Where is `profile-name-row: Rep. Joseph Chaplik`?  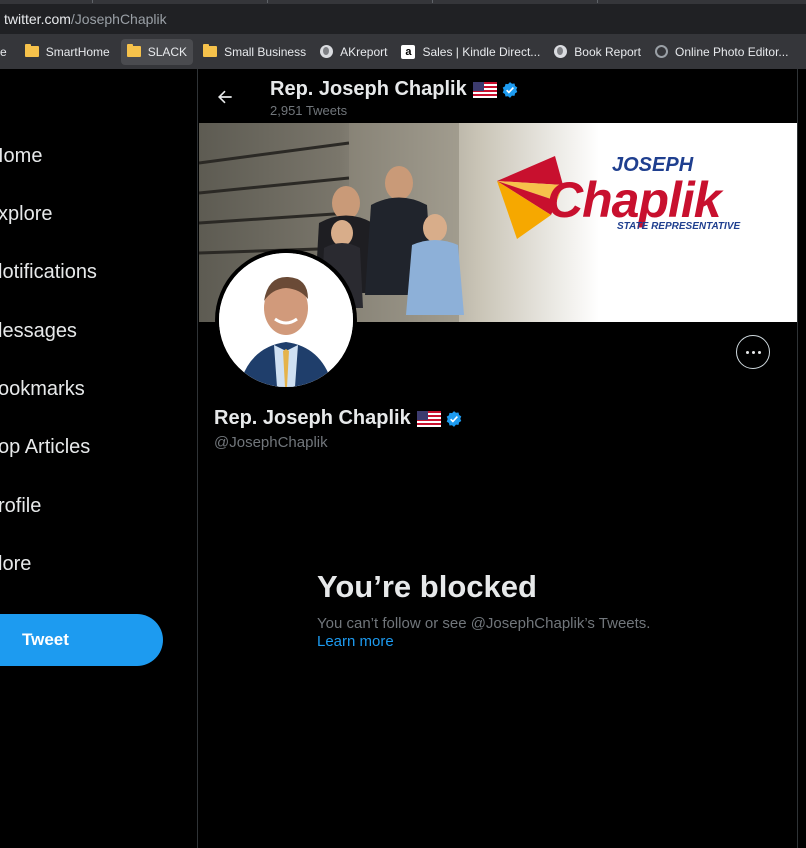
profile-name-row: Rep. Joseph Chaplik is located at coordinates (338, 418).